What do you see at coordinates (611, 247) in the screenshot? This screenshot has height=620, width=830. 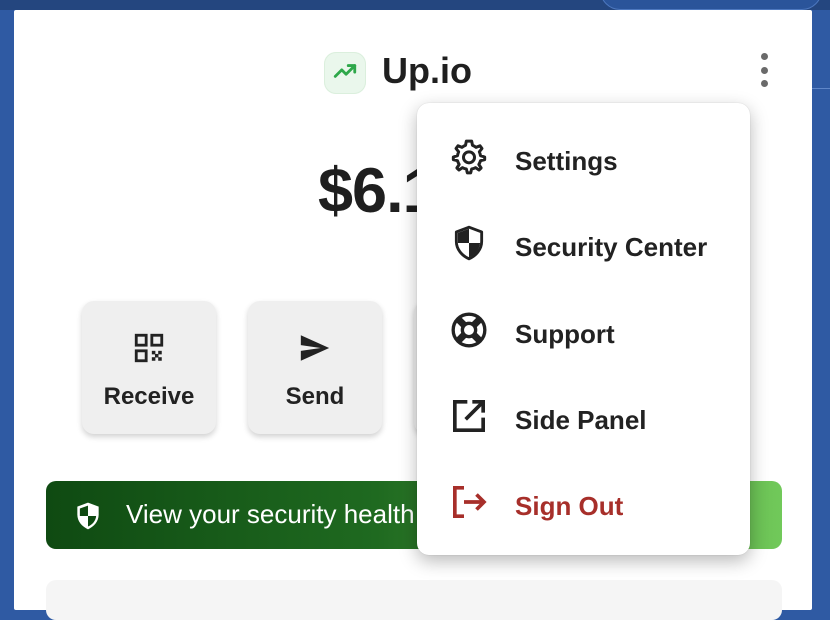 I see `menu-item-label: Security Center` at bounding box center [611, 247].